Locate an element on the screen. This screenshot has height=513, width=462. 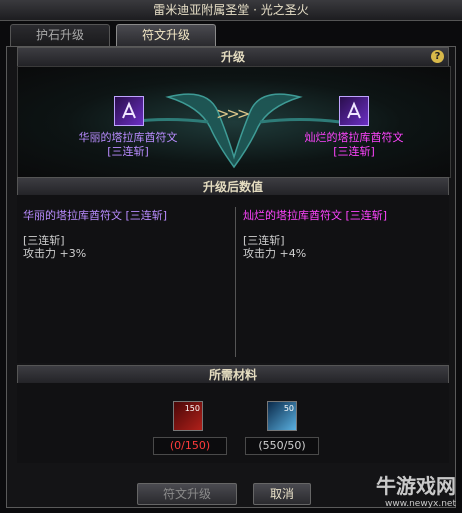
red-crystal-icon: 150 is located at coordinates (188, 416).